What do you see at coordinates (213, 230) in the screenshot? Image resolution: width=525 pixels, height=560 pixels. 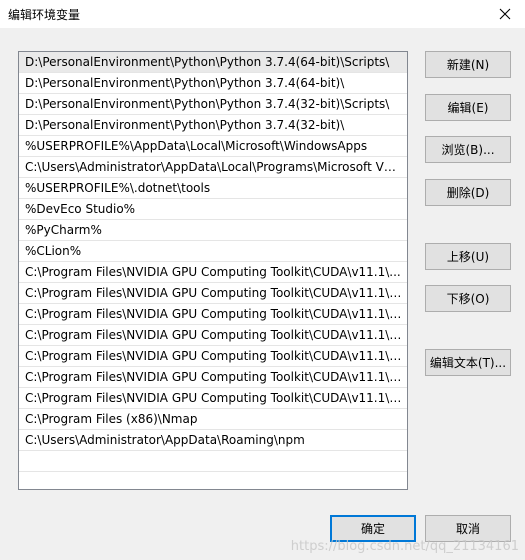 I see `list-item: %PyCharm%` at bounding box center [213, 230].